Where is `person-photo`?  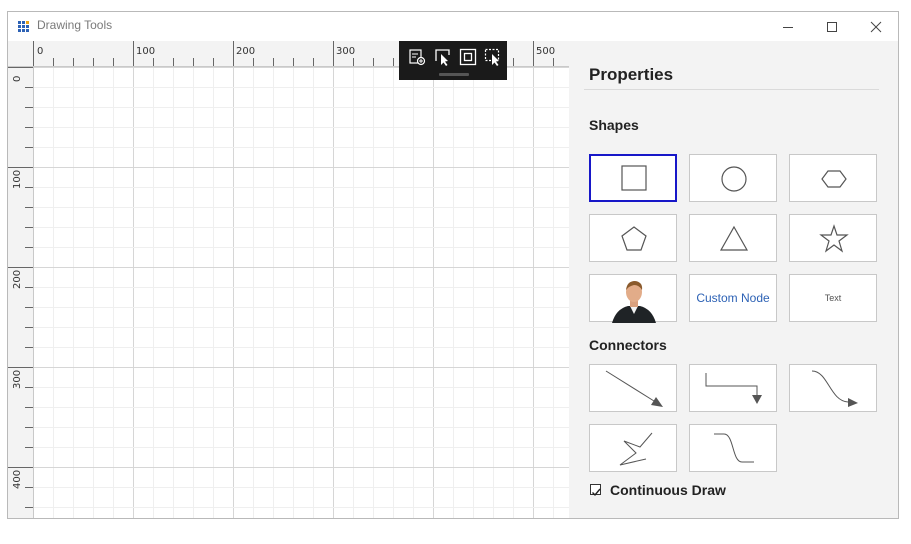
person-photo is located at coordinates (634, 302).